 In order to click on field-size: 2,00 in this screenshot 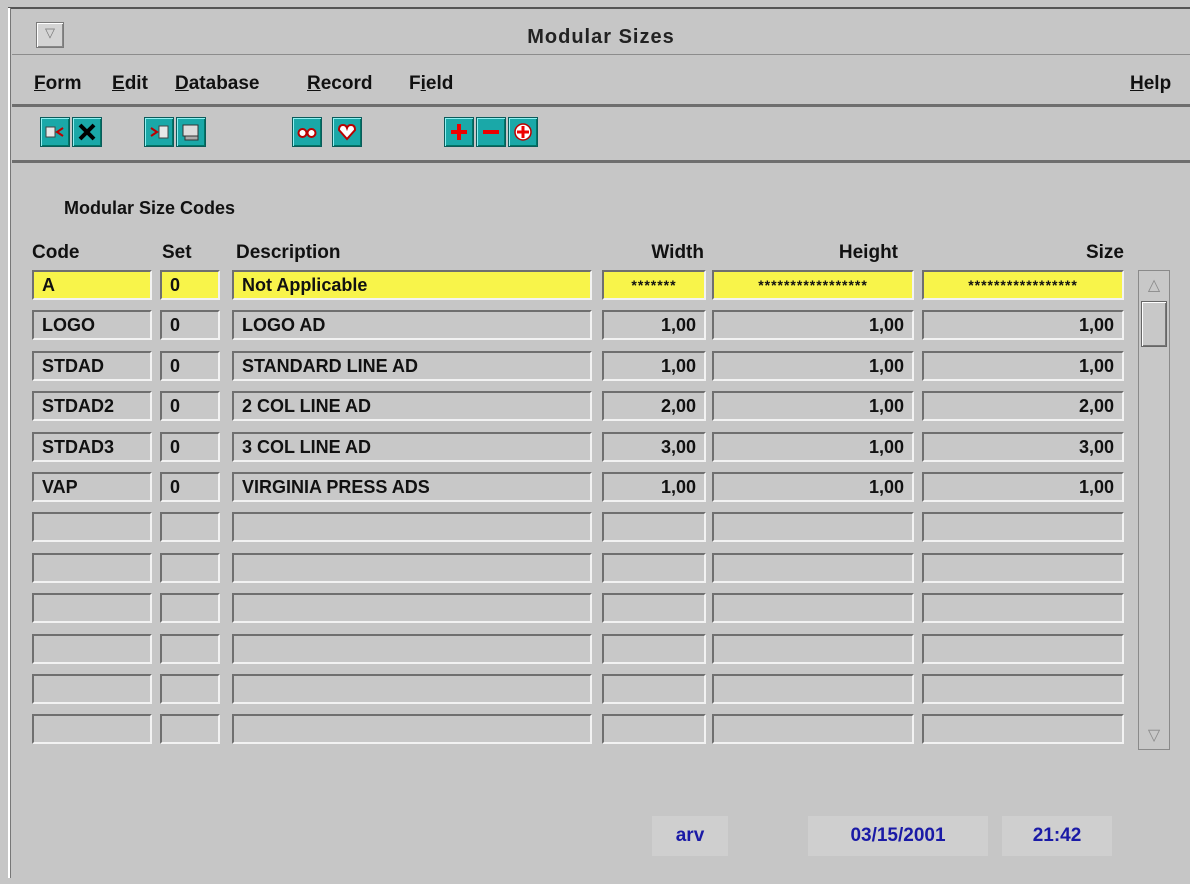, I will do `click(1023, 406)`.